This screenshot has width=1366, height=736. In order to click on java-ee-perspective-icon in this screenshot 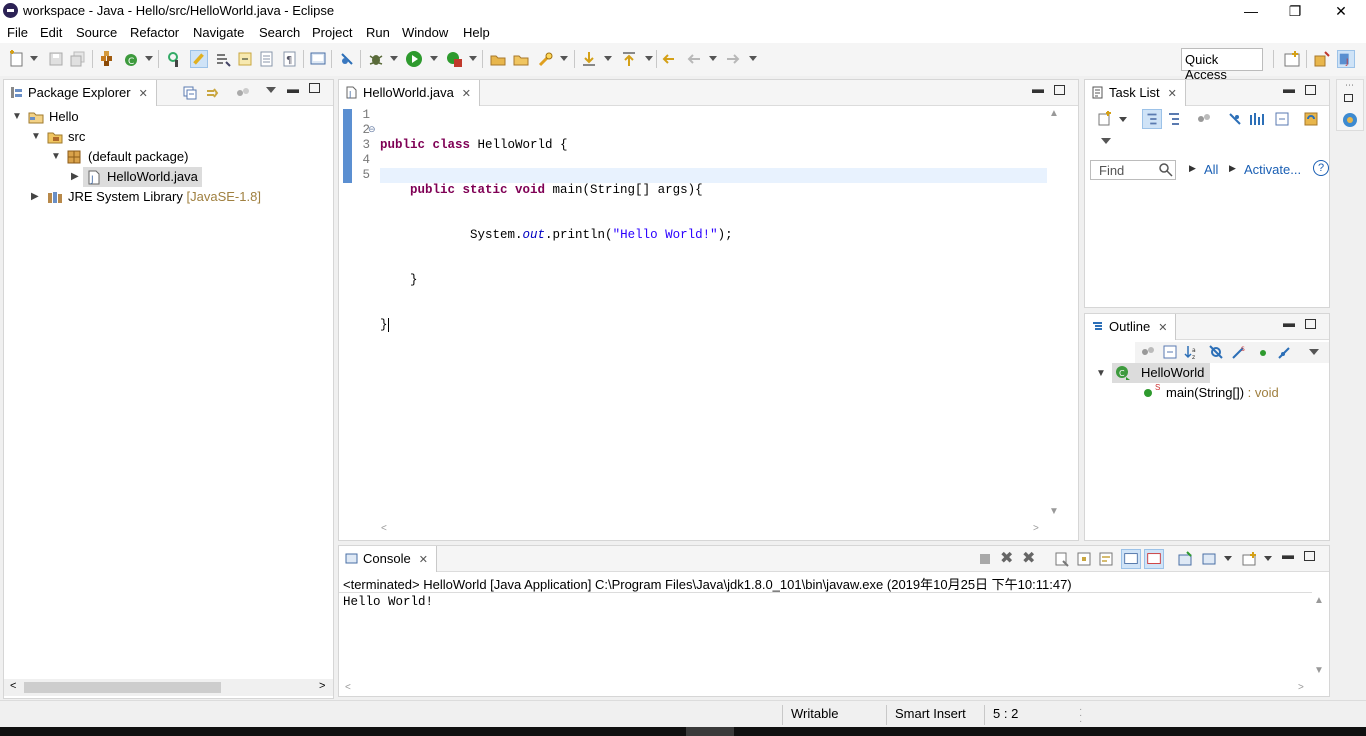, I will do `click(1322, 59)`.